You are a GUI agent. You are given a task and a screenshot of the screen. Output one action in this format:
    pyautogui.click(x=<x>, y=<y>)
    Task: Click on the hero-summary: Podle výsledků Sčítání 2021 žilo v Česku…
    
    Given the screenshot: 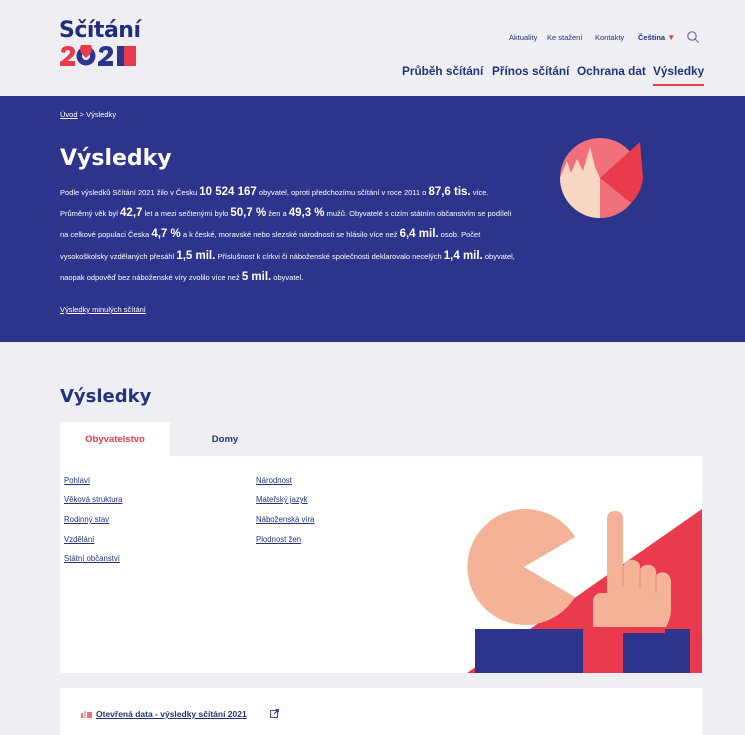 What is the action you would take?
    pyautogui.click(x=287, y=235)
    